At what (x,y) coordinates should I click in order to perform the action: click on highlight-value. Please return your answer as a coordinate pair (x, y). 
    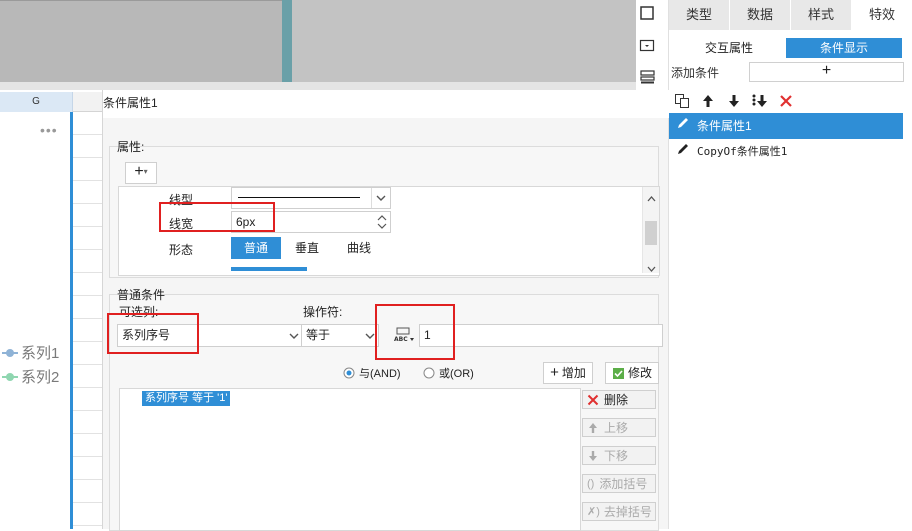
    Looking at the image, I should click on (415, 332).